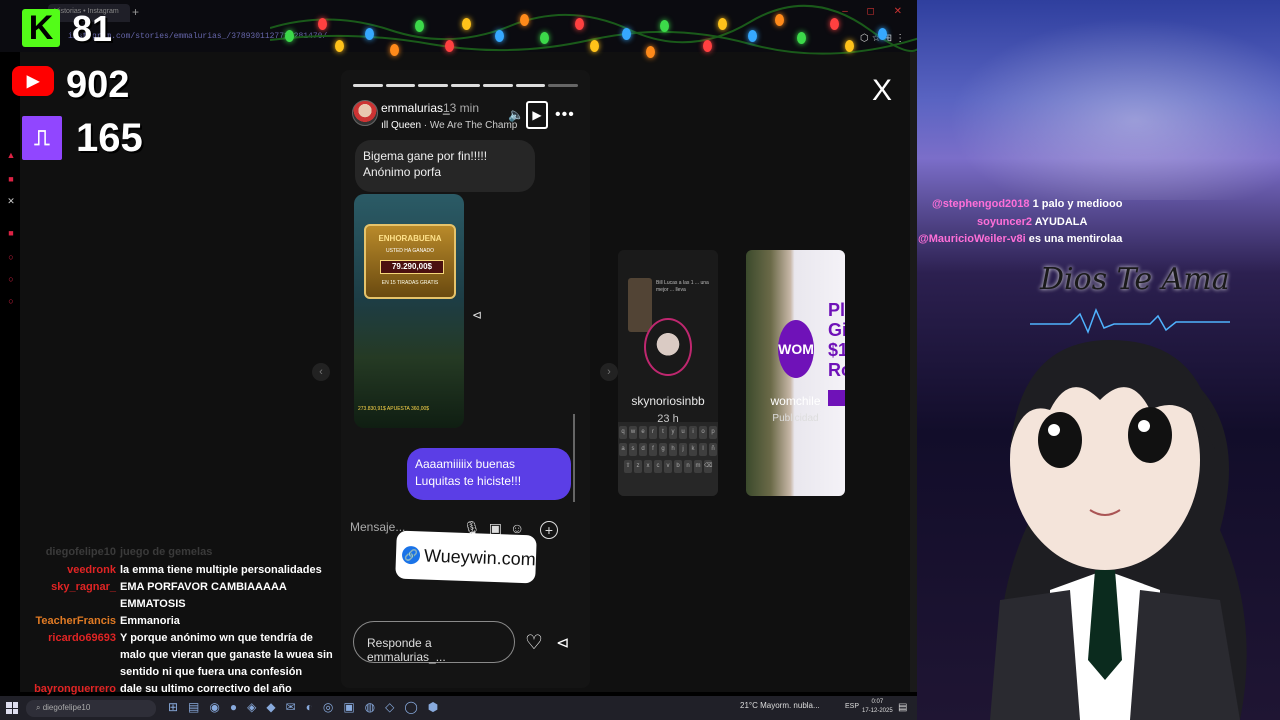 The height and width of the screenshot is (720, 1280). What do you see at coordinates (480, 557) in the screenshot?
I see `sticker-text: Wueywin.com` at bounding box center [480, 557].